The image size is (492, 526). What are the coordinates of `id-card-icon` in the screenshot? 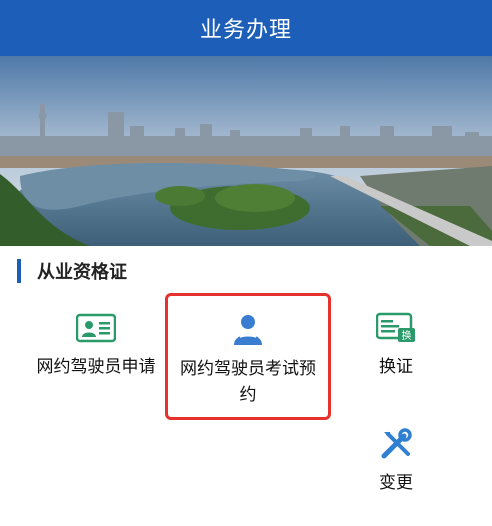 It's located at (96, 328).